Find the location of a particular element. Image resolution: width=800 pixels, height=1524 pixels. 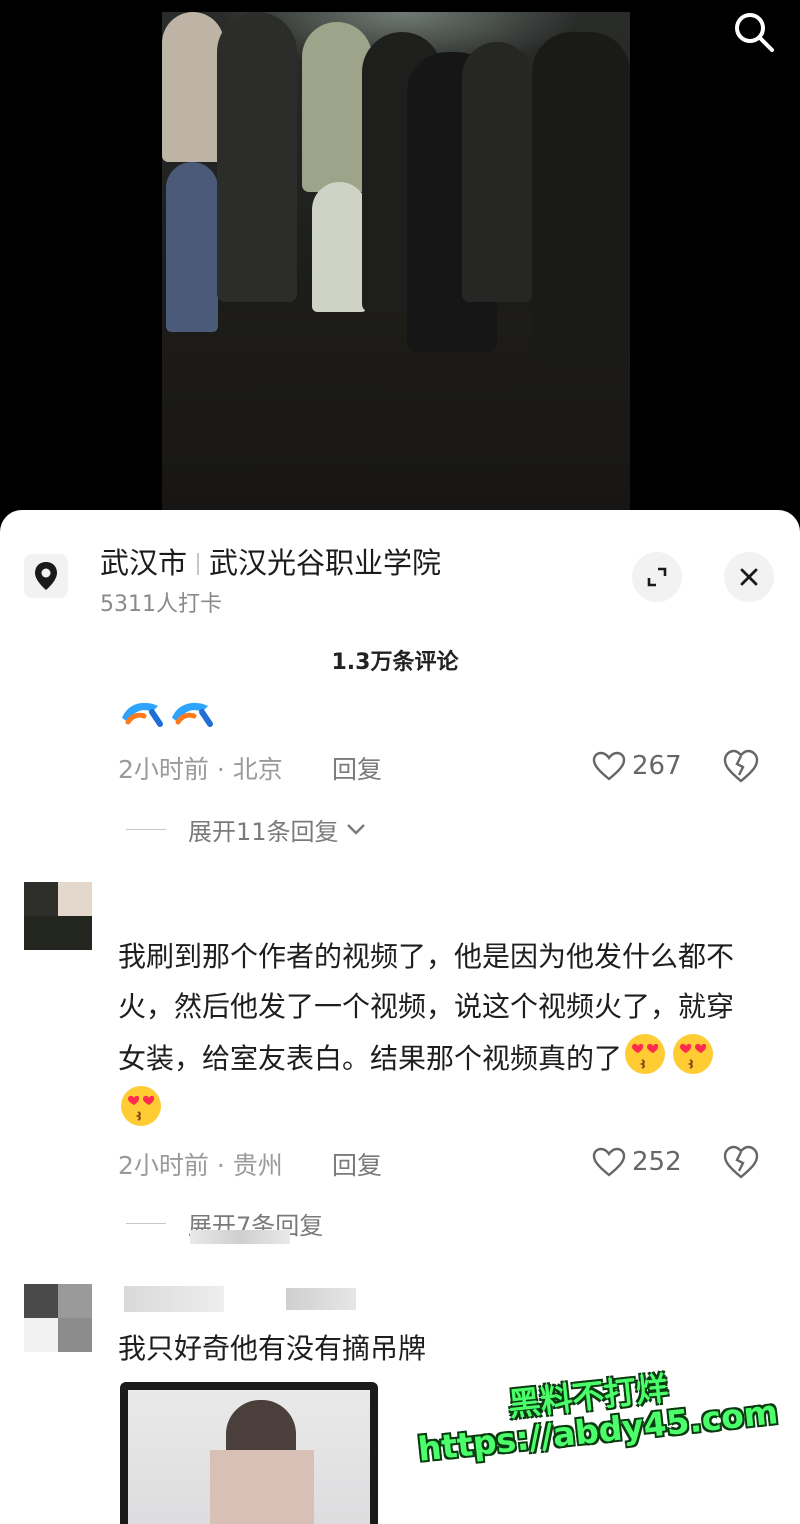

expand-icon is located at coordinates (657, 577).